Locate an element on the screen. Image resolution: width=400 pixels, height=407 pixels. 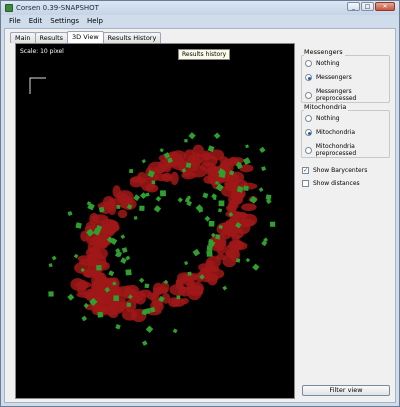
window-title: Corsen 0.39-SNAPSHOT is located at coordinates (57, 8).